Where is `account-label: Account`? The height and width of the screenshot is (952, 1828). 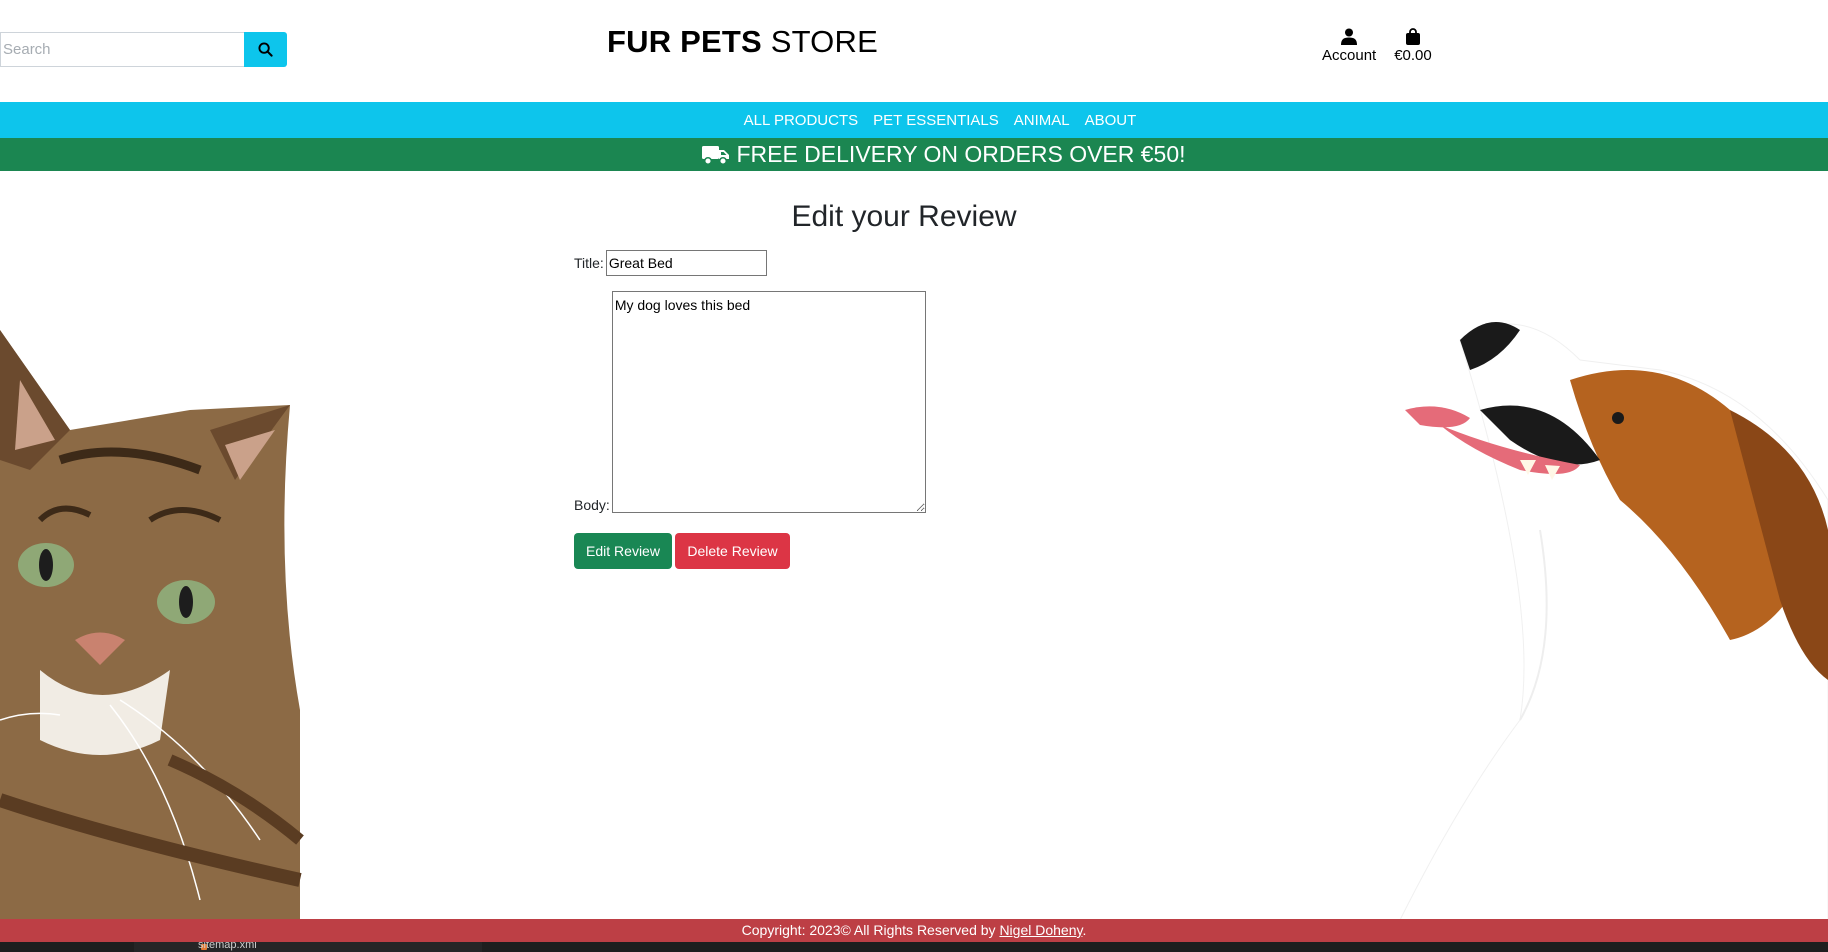 account-label: Account is located at coordinates (1349, 55).